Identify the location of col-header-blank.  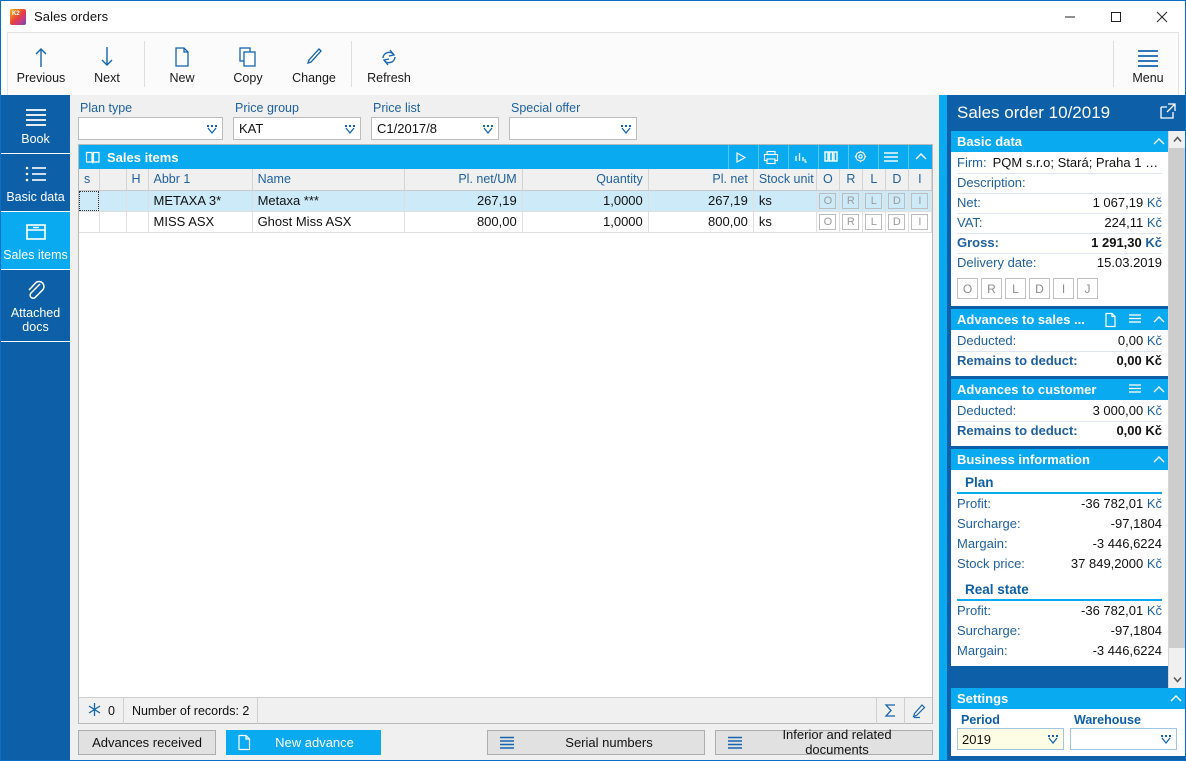
(113, 180).